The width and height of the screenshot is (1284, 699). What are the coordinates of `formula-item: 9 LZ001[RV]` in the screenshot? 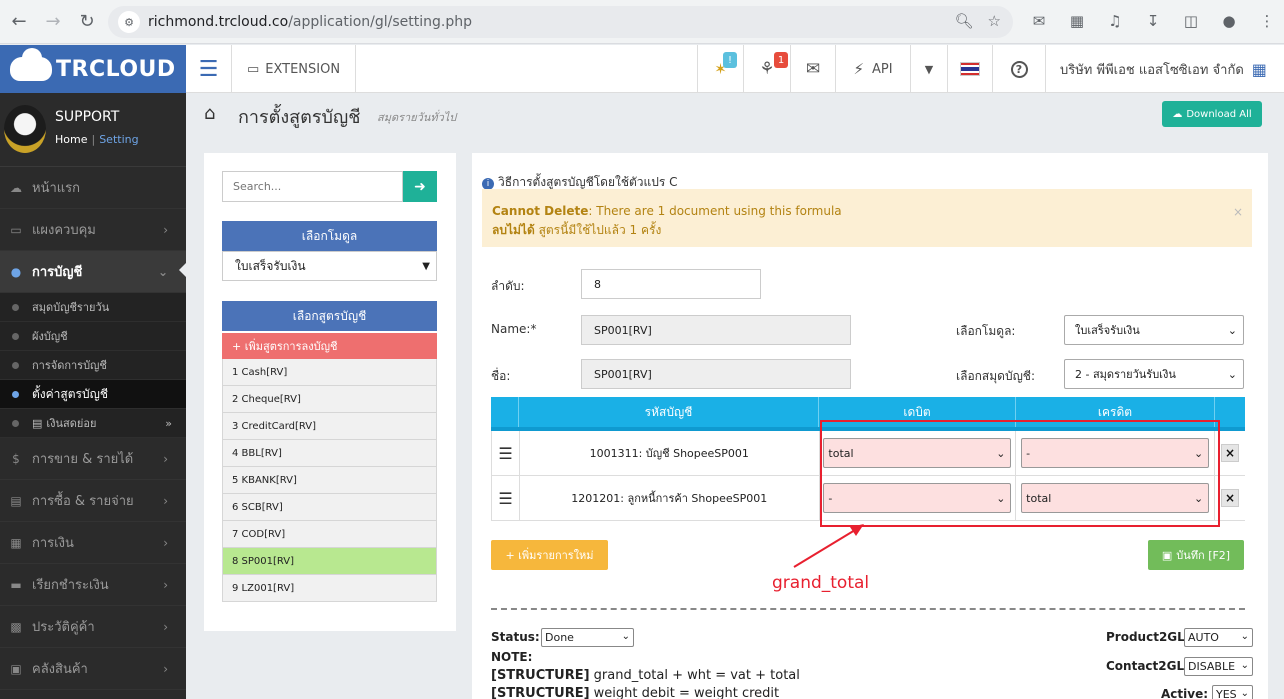 It's located at (329, 588).